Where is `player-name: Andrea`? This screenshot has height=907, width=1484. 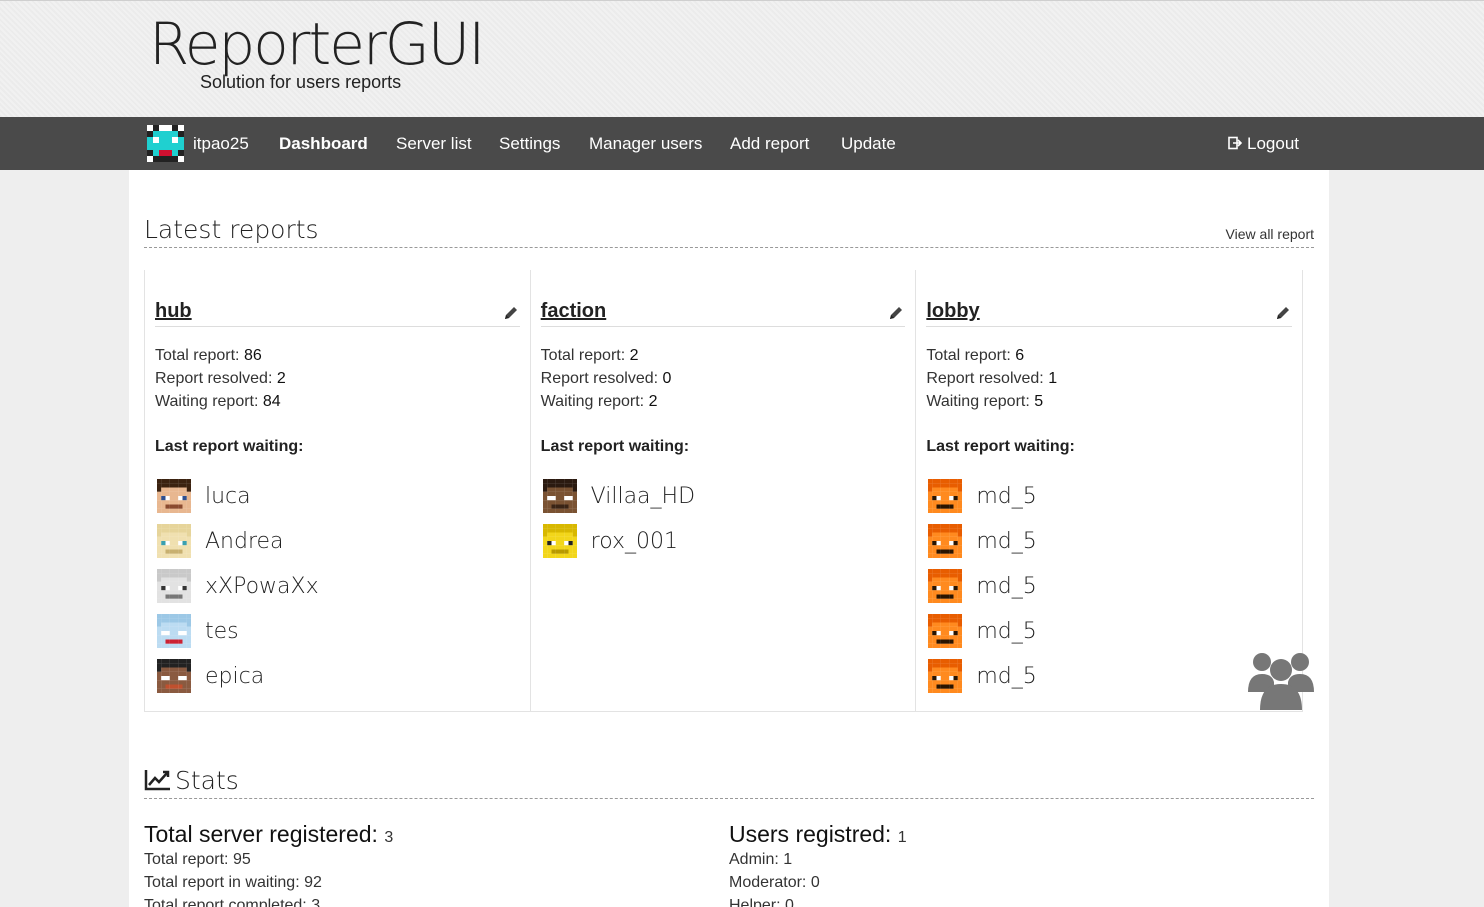 player-name: Andrea is located at coordinates (244, 541).